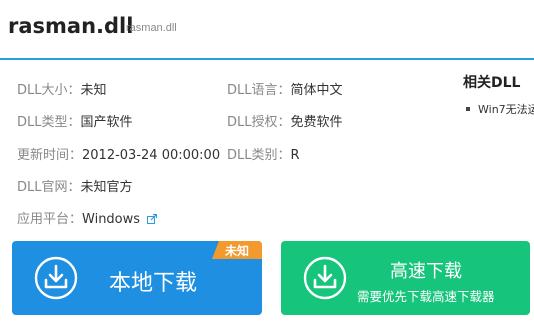  Describe the element at coordinates (106, 187) in the screenshot. I see `info-website-value: 未知官方` at that location.